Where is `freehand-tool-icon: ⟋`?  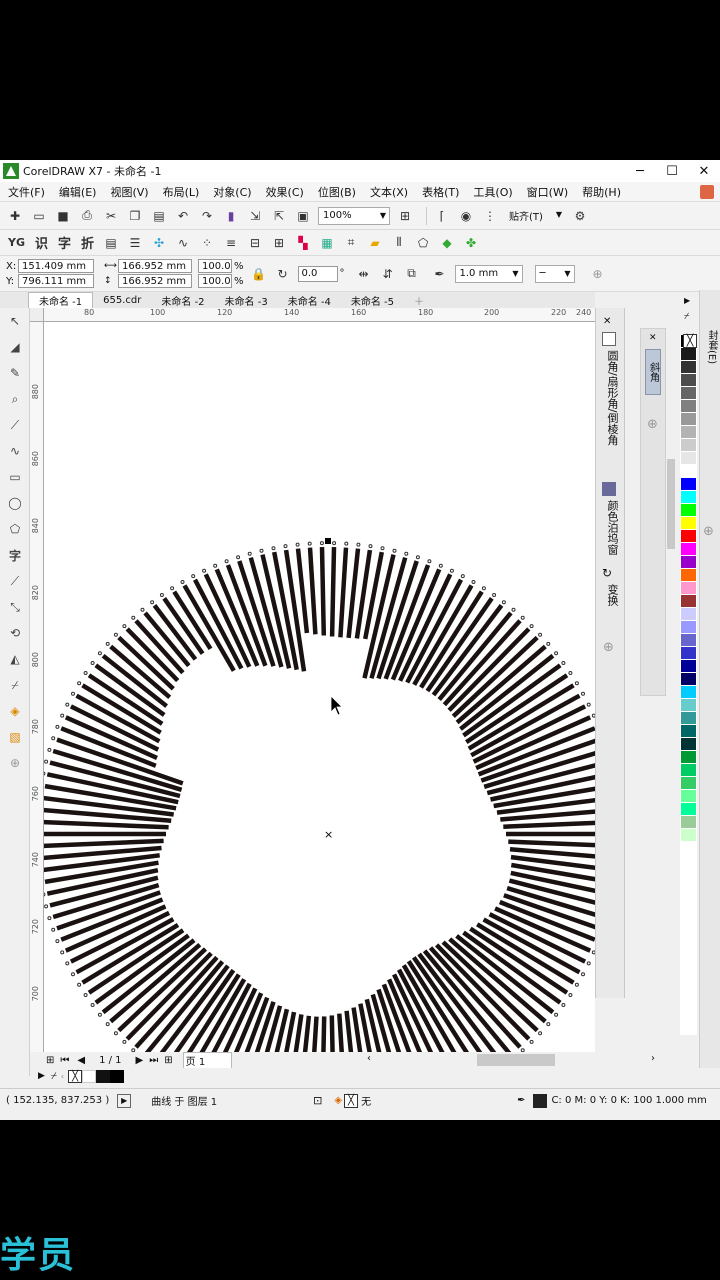 freehand-tool-icon: ⟋ is located at coordinates (15, 425).